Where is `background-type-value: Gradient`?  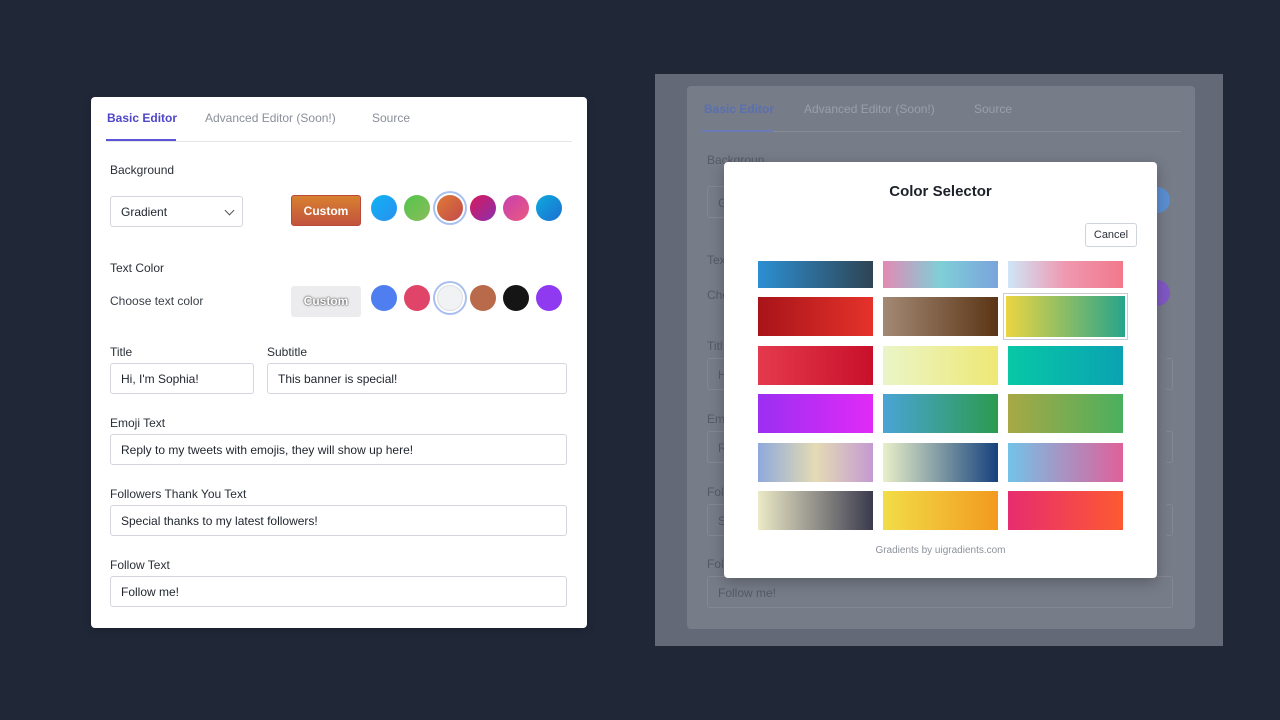 background-type-value: Gradient is located at coordinates (144, 212).